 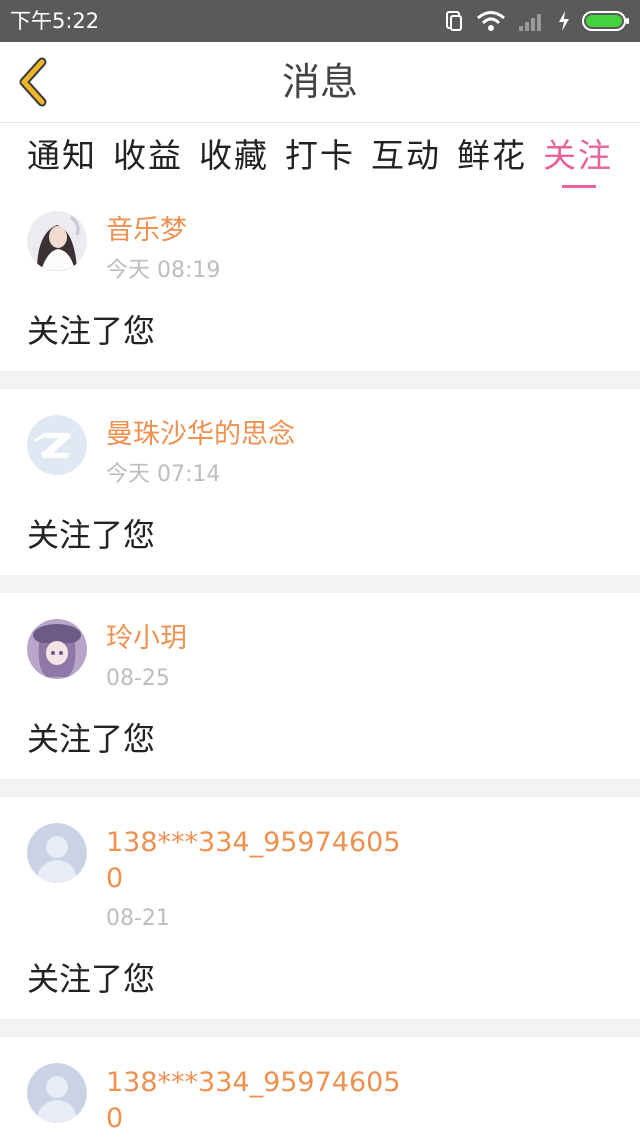 What do you see at coordinates (406, 156) in the screenshot?
I see `tab-interaction: 互动` at bounding box center [406, 156].